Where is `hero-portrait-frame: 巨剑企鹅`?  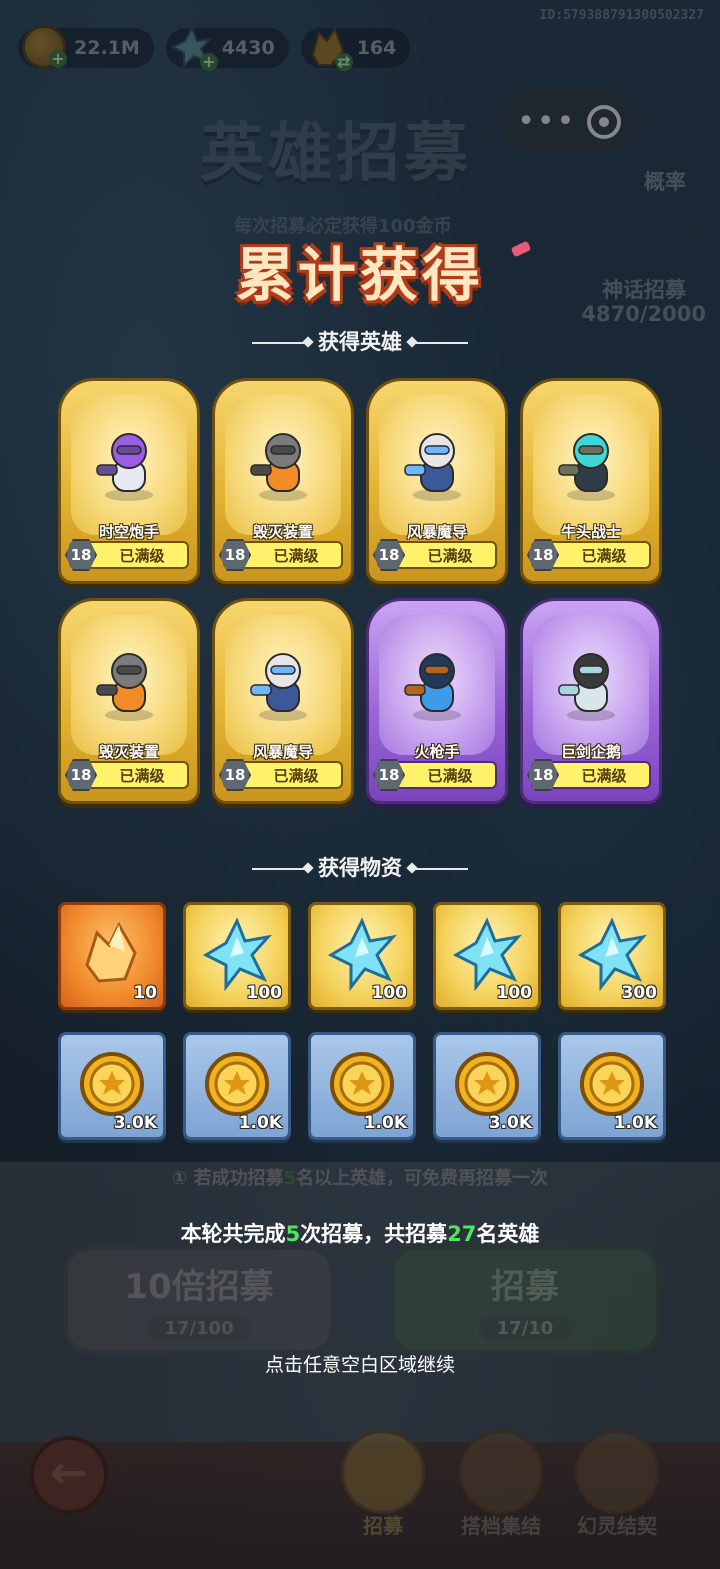 hero-portrait-frame: 巨剑企鹅 is located at coordinates (591, 688).